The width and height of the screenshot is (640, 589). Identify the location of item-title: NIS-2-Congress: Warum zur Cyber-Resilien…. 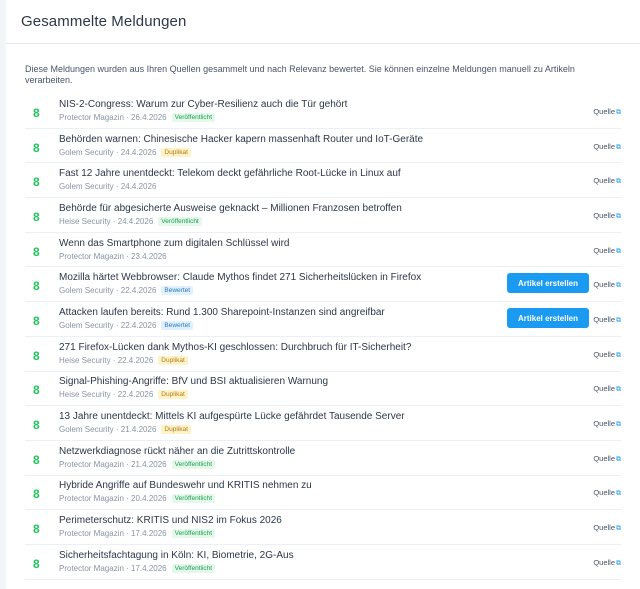
(203, 104).